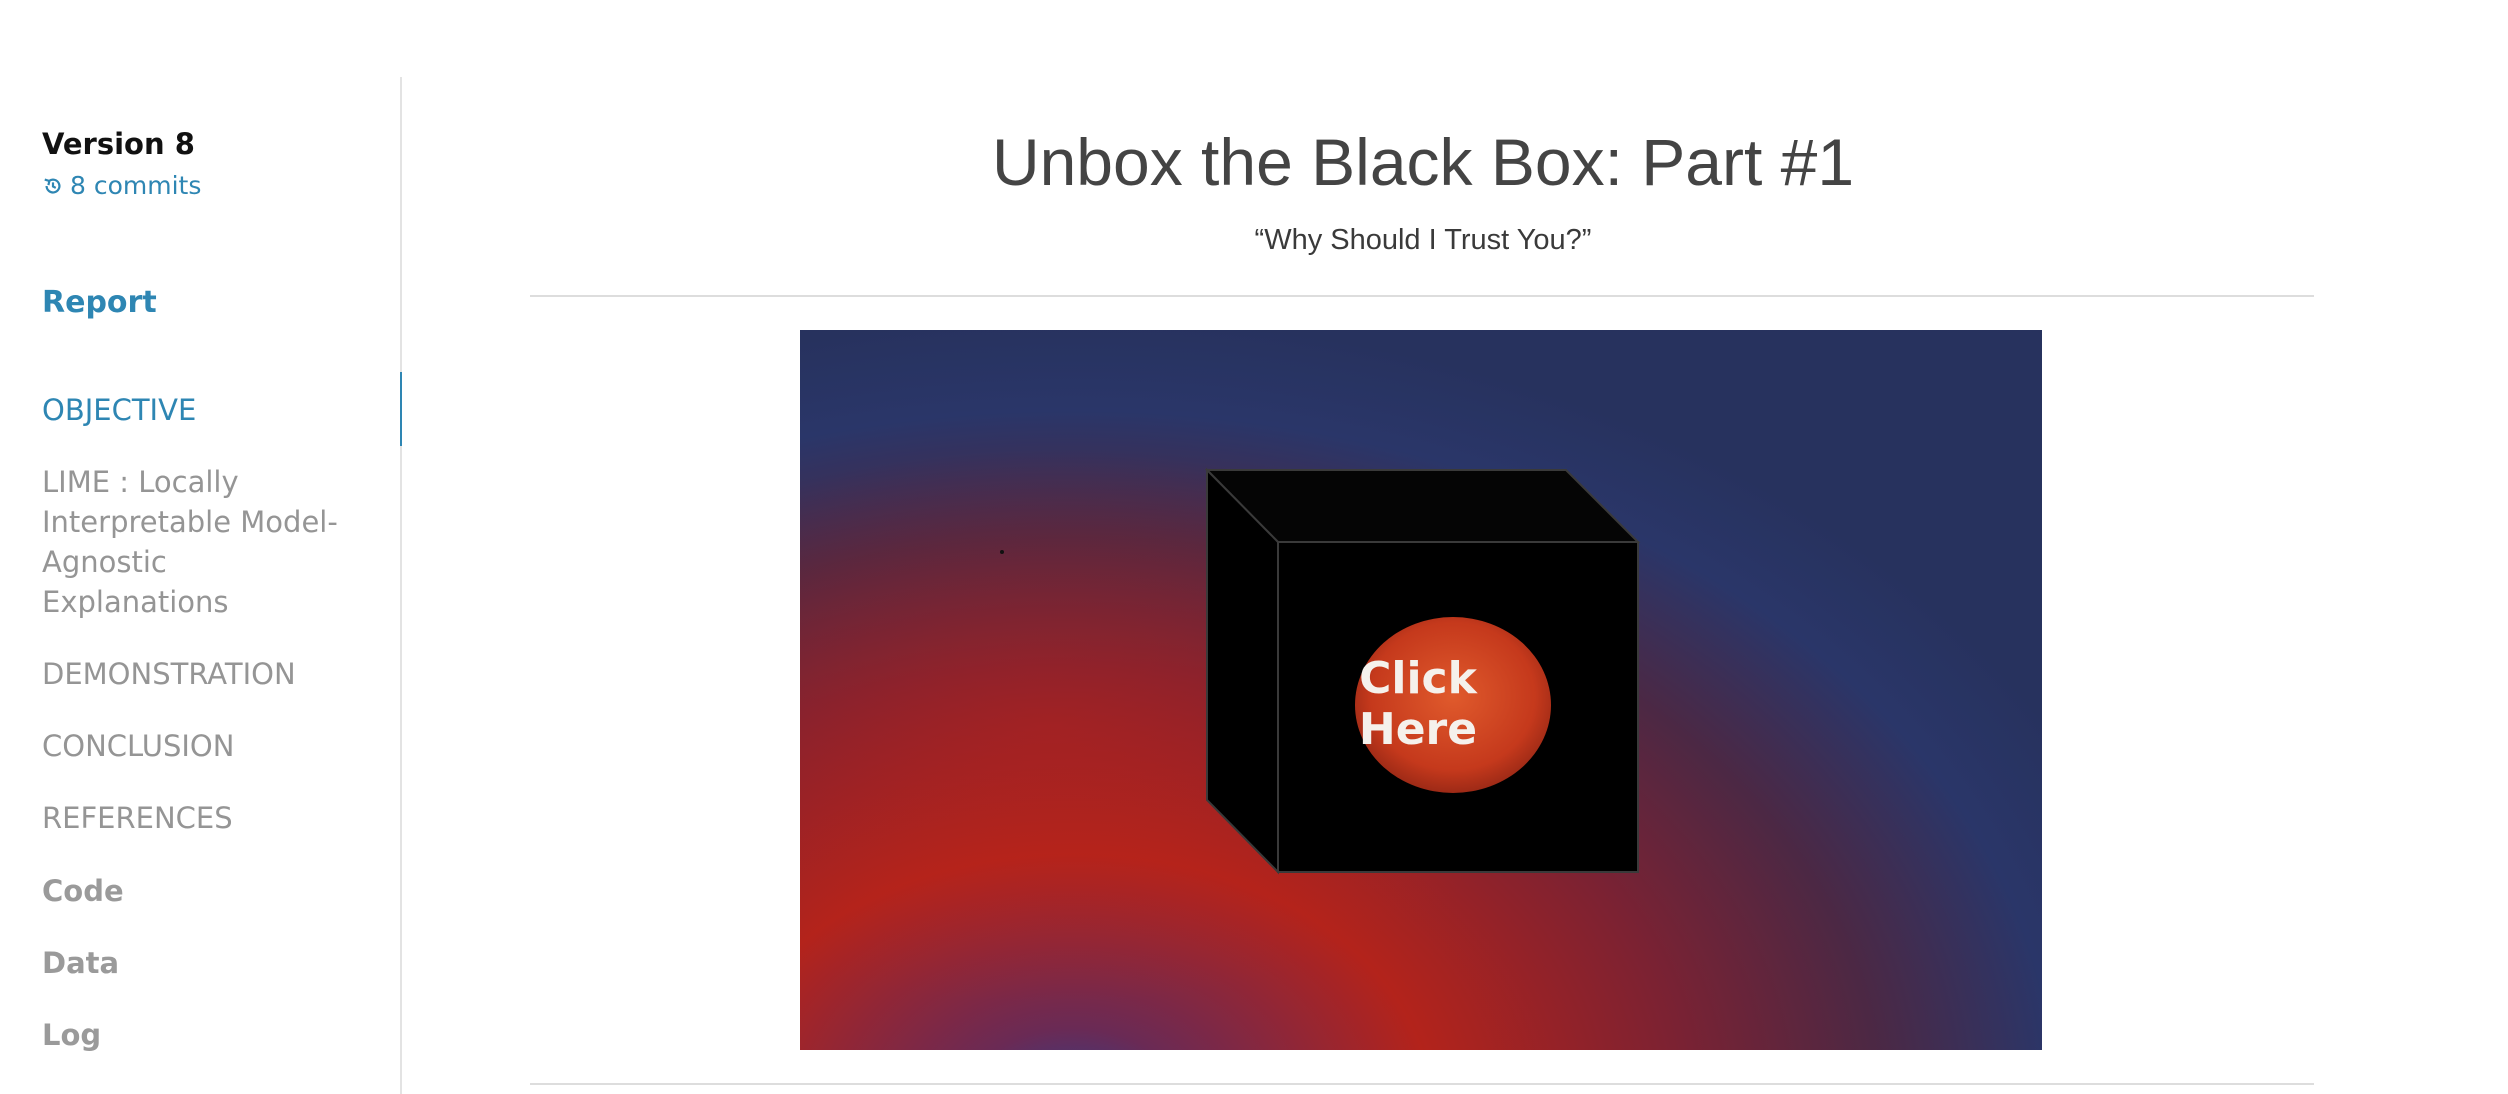 This screenshot has width=2508, height=1094. What do you see at coordinates (202, 746) in the screenshot?
I see `toc-item-conclusion: CONCLUSION` at bounding box center [202, 746].